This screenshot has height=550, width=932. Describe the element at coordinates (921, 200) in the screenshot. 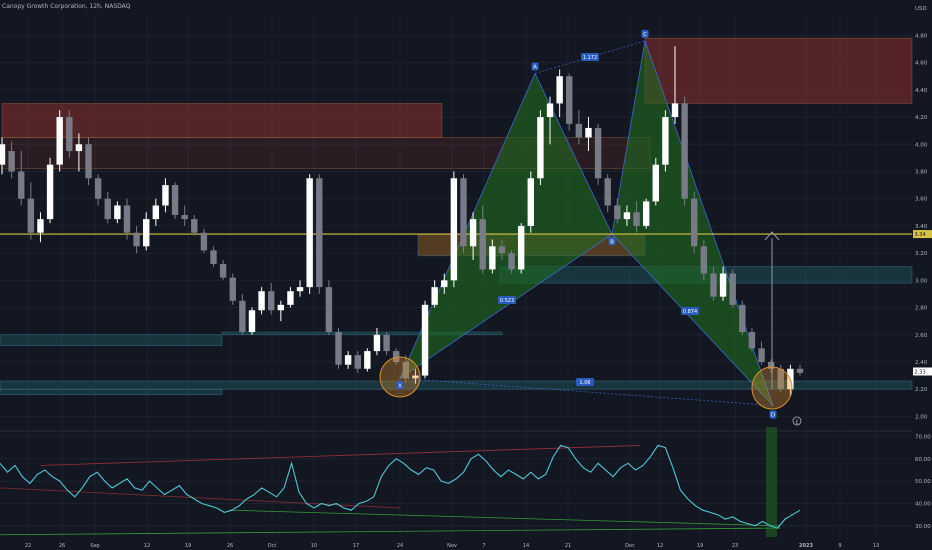

I see `price-tick-label: 3.60` at that location.